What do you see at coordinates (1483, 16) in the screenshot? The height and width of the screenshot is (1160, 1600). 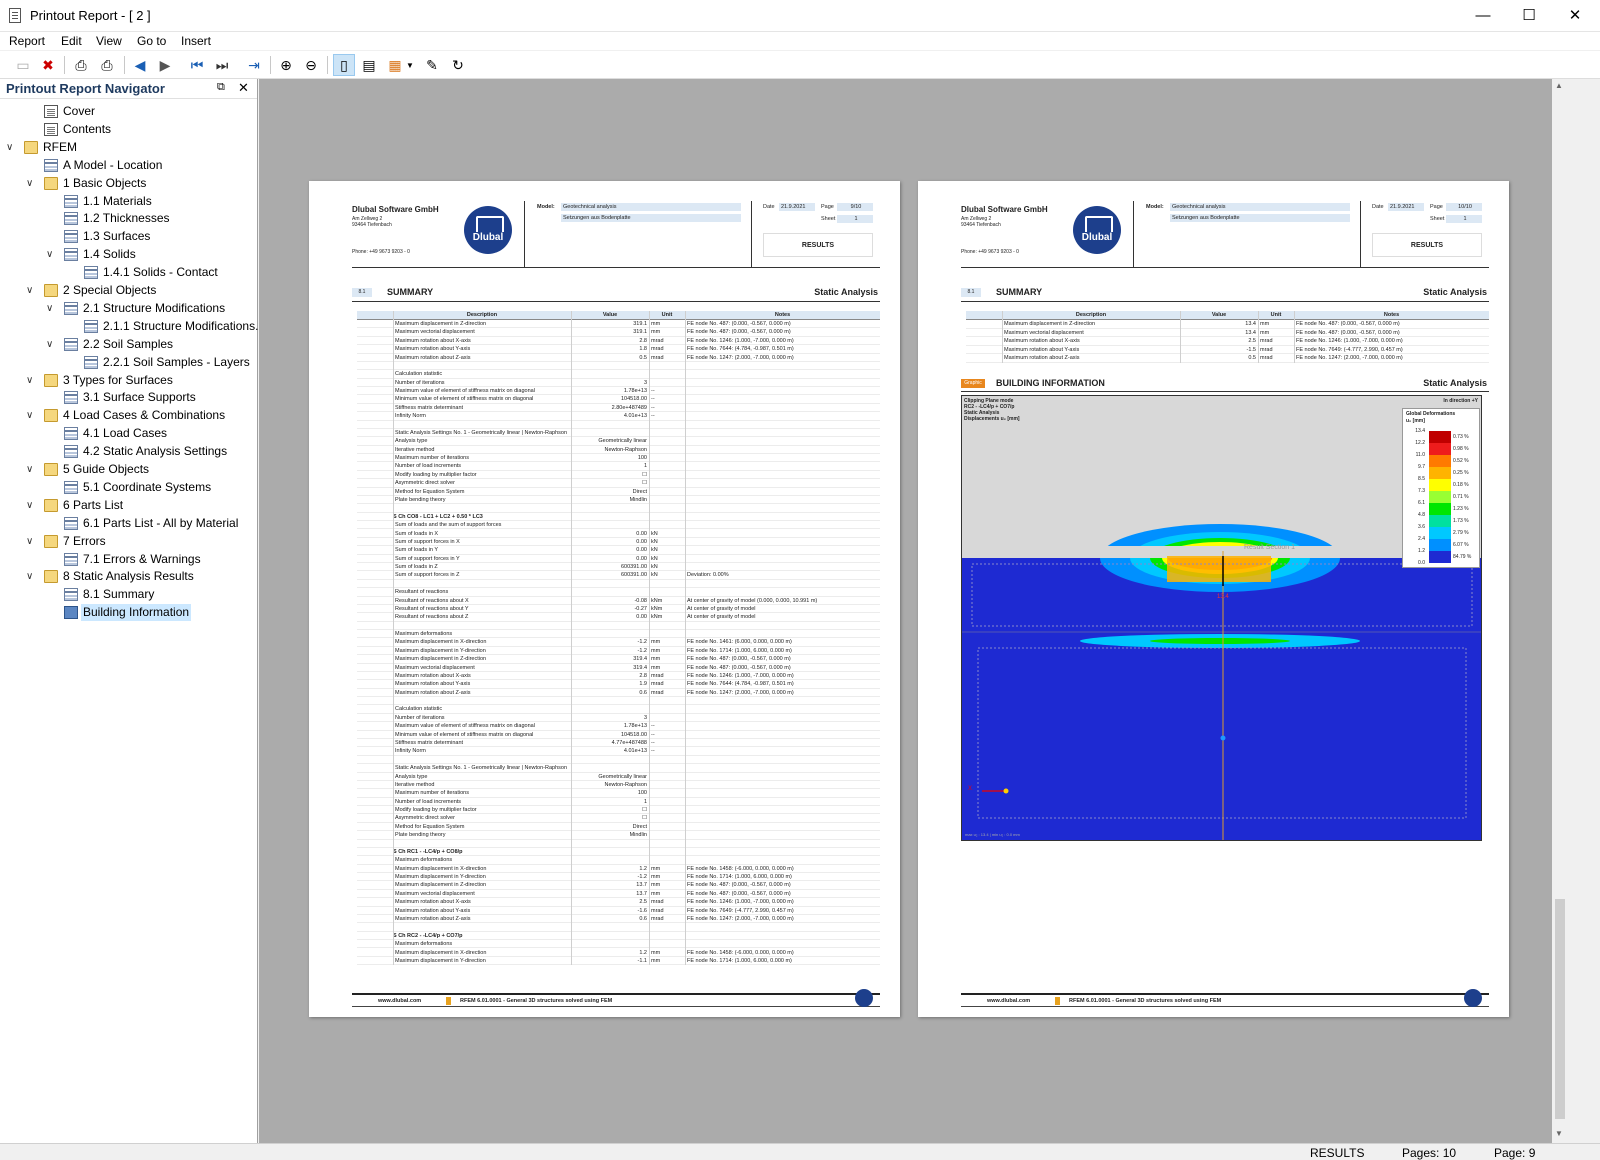 I see `minimize-button: —` at bounding box center [1483, 16].